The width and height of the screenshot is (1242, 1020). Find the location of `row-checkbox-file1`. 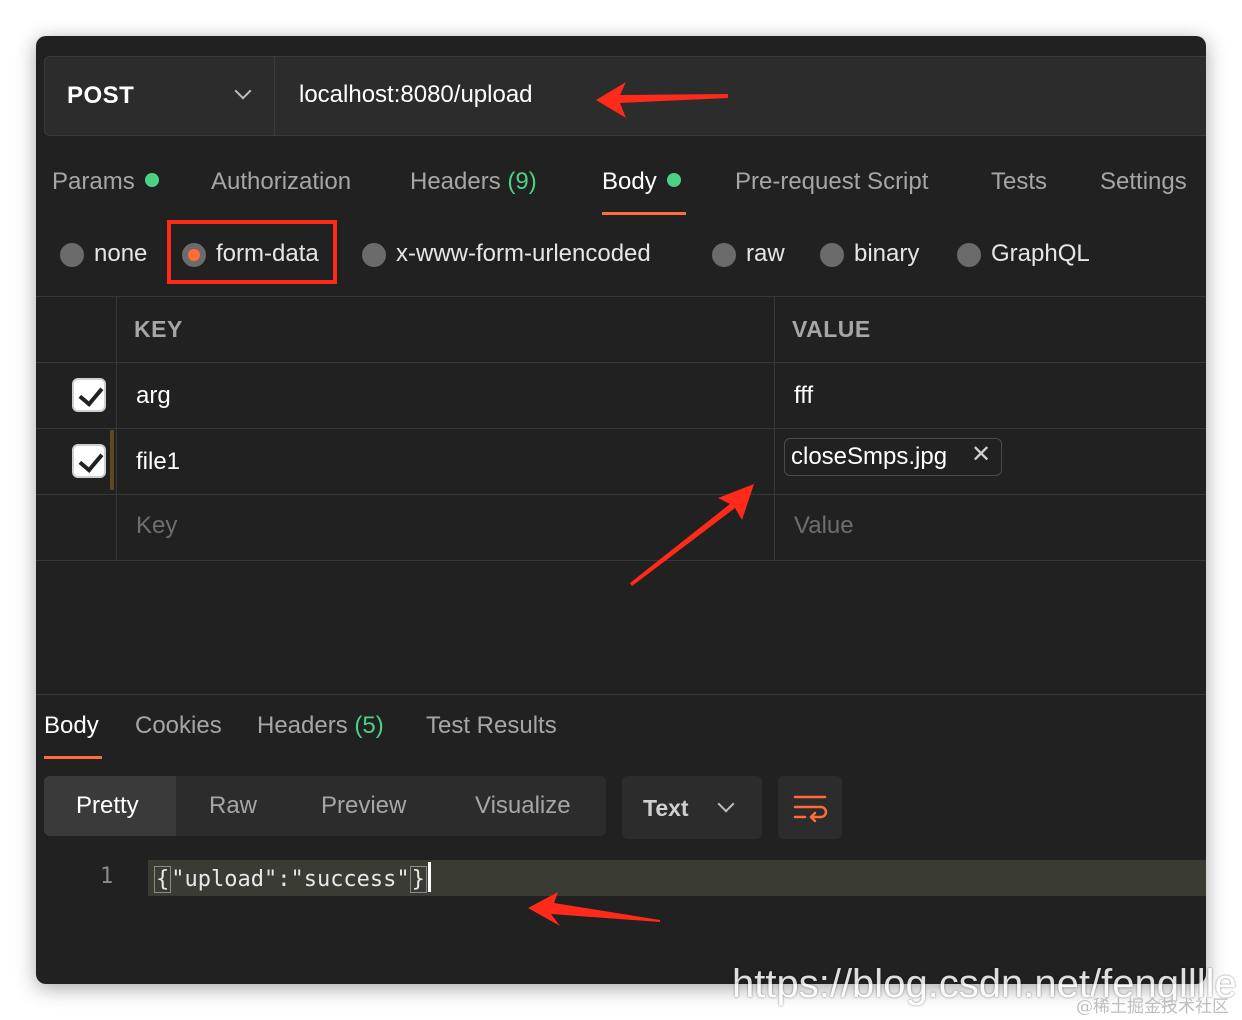

row-checkbox-file1 is located at coordinates (89, 461).